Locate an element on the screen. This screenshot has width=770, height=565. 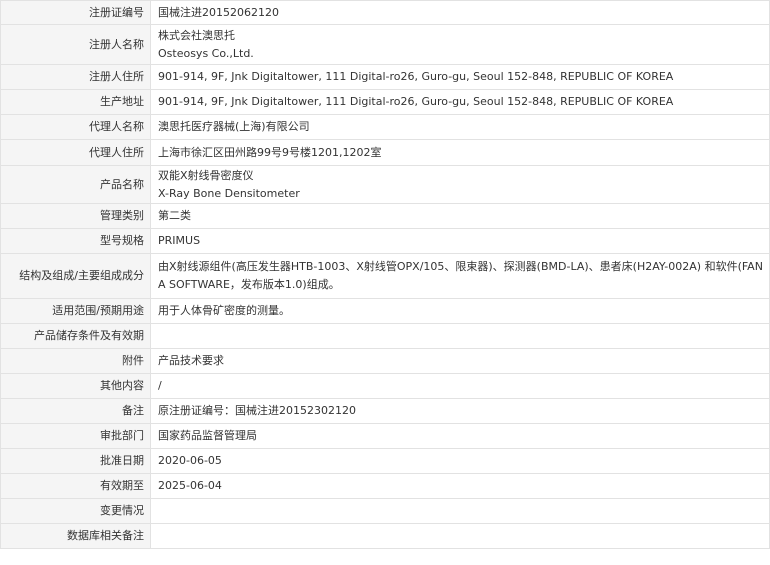
table-row: 变更情况 is located at coordinates (385, 511).